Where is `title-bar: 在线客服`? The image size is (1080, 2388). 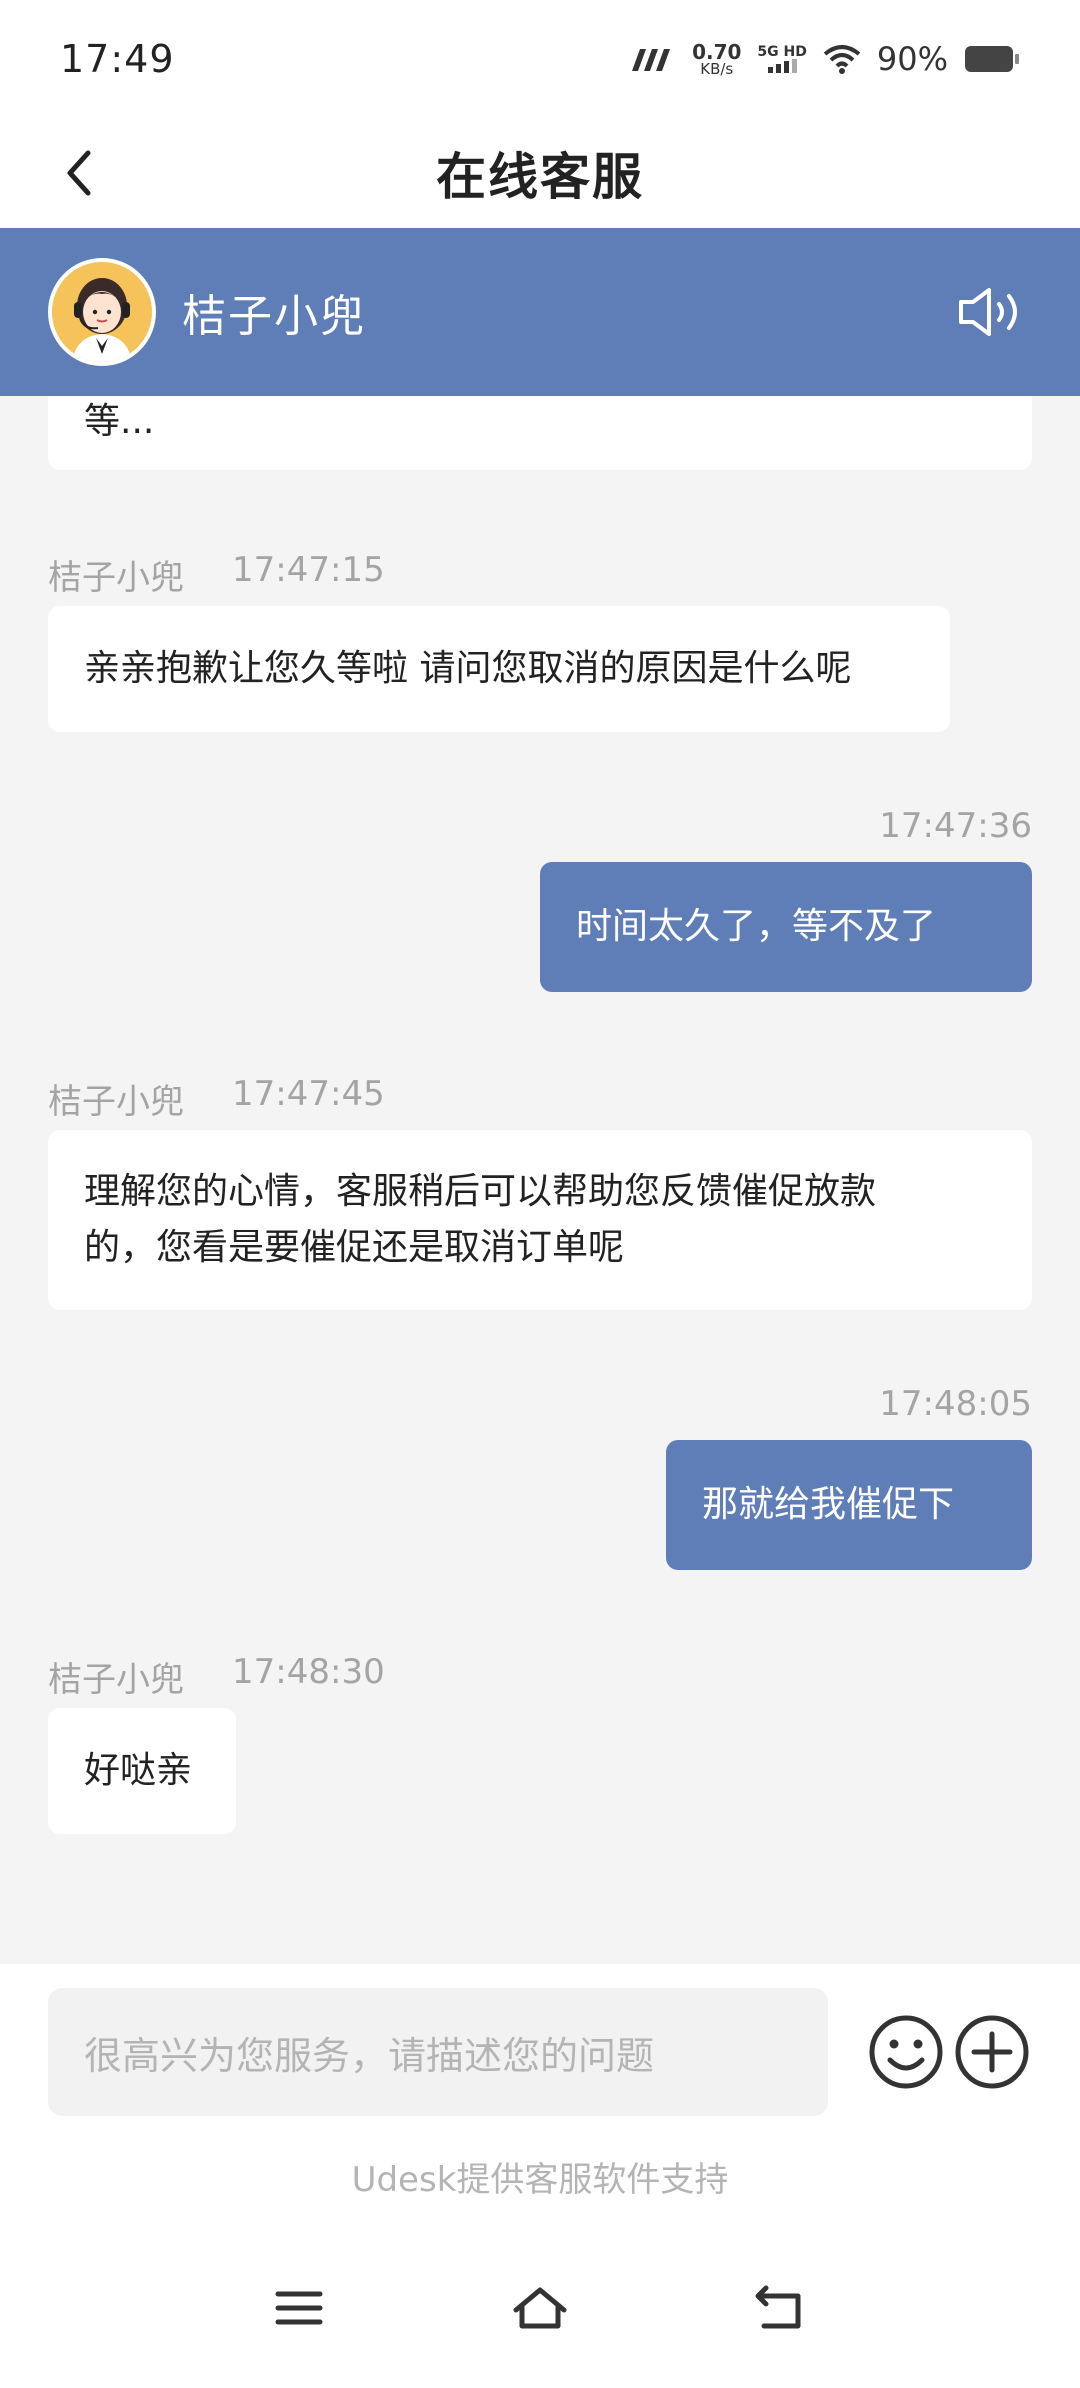 title-bar: 在线客服 is located at coordinates (540, 173).